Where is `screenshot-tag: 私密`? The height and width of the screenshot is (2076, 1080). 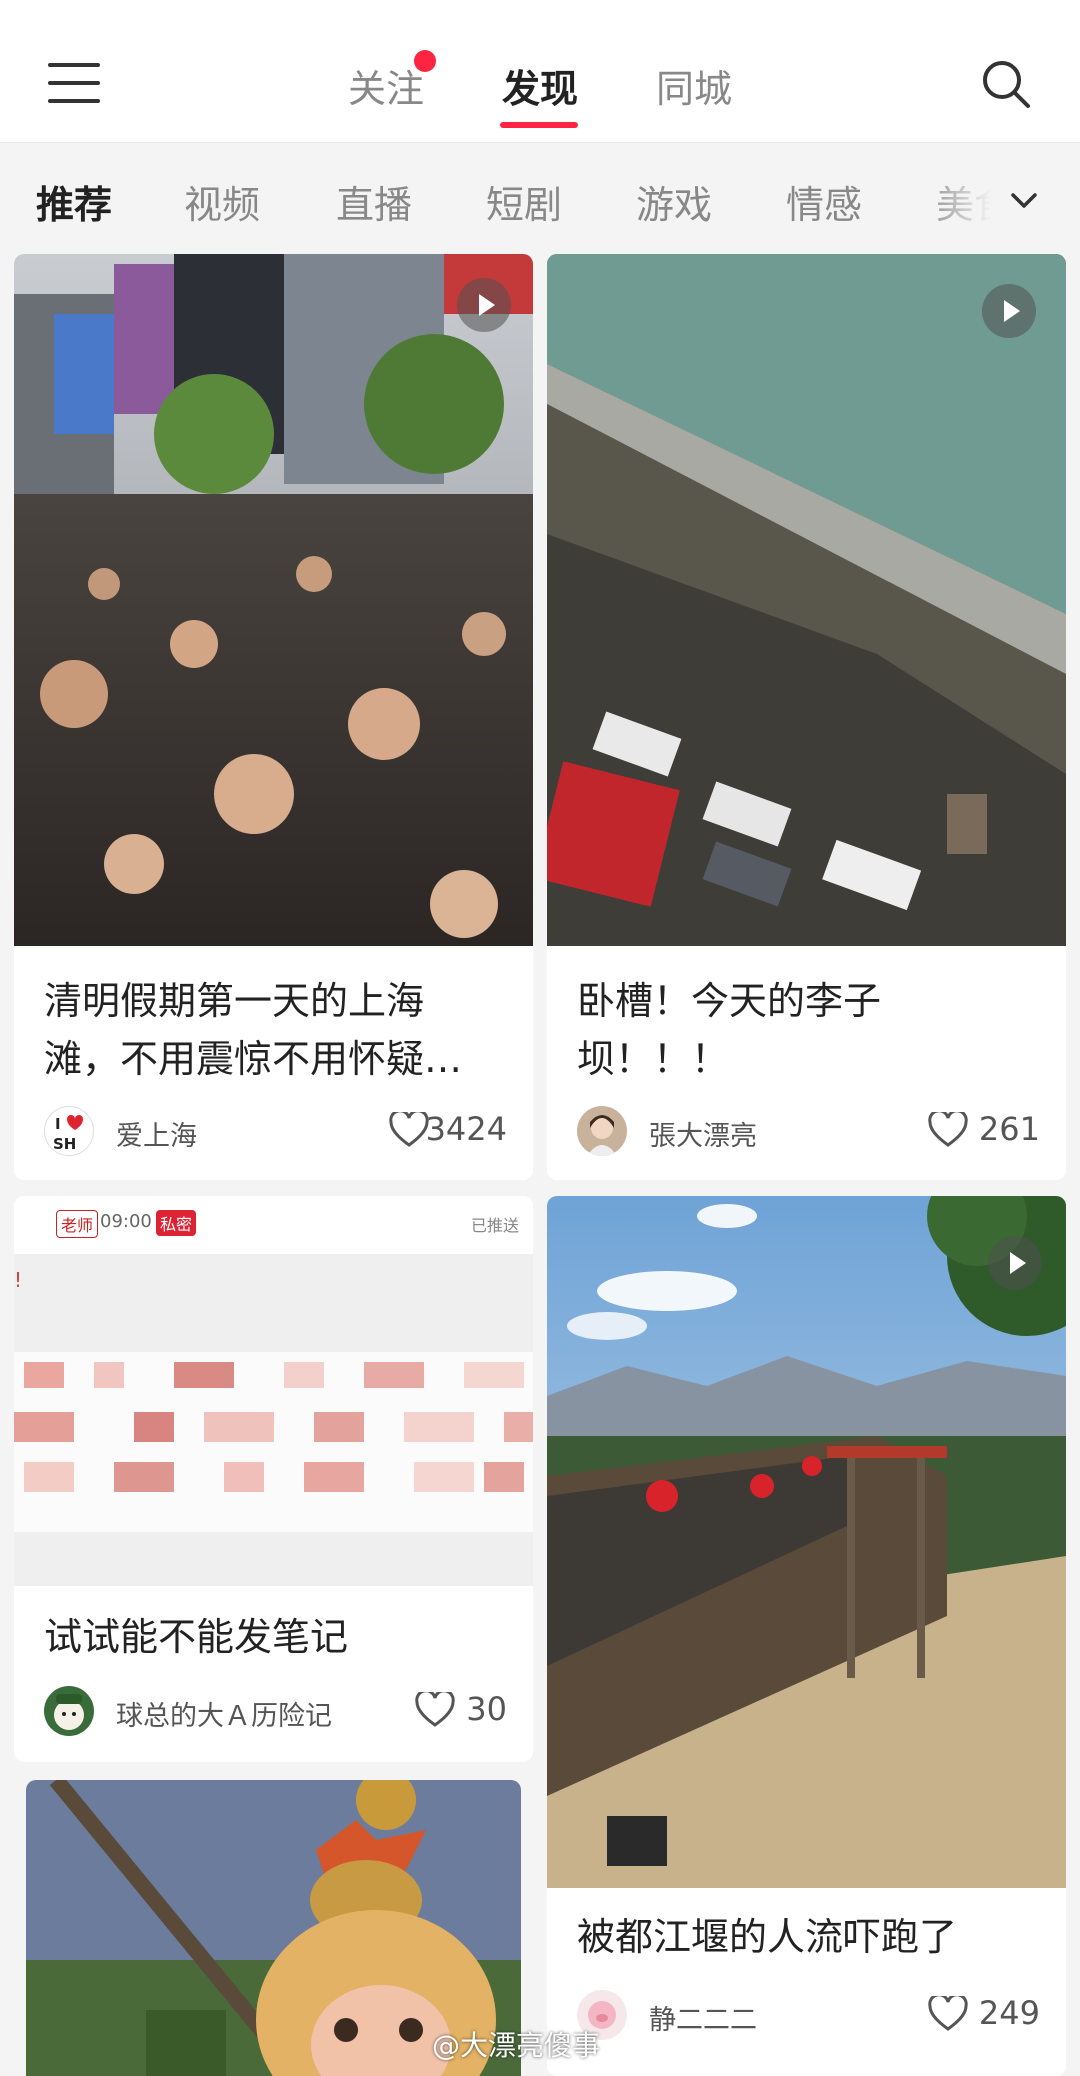
screenshot-tag: 私密 is located at coordinates (176, 1223).